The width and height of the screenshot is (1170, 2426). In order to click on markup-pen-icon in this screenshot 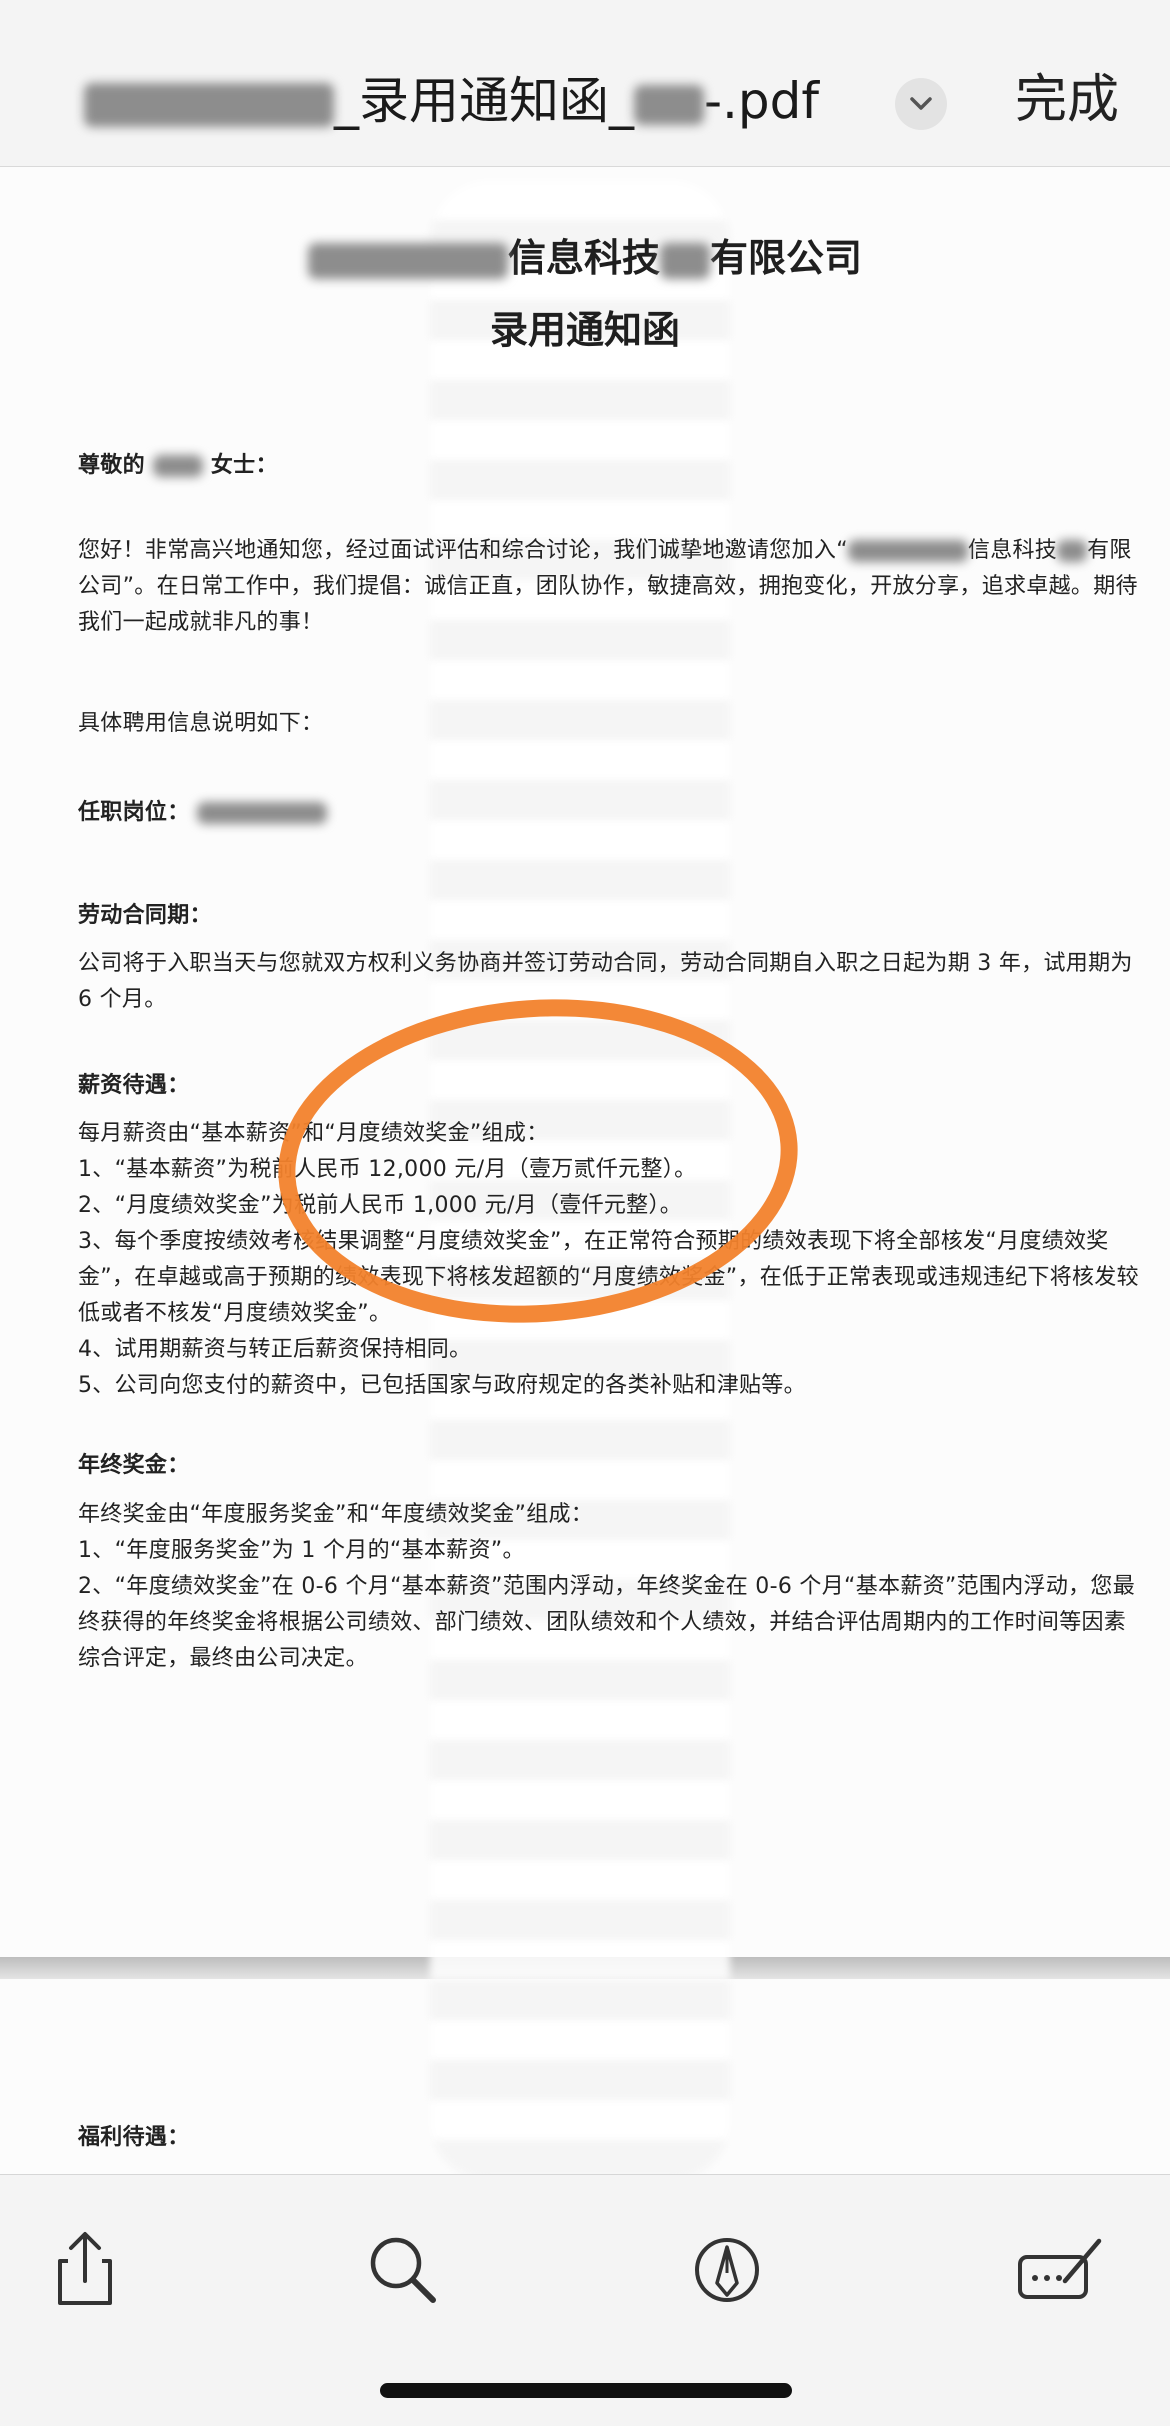, I will do `click(727, 2270)`.